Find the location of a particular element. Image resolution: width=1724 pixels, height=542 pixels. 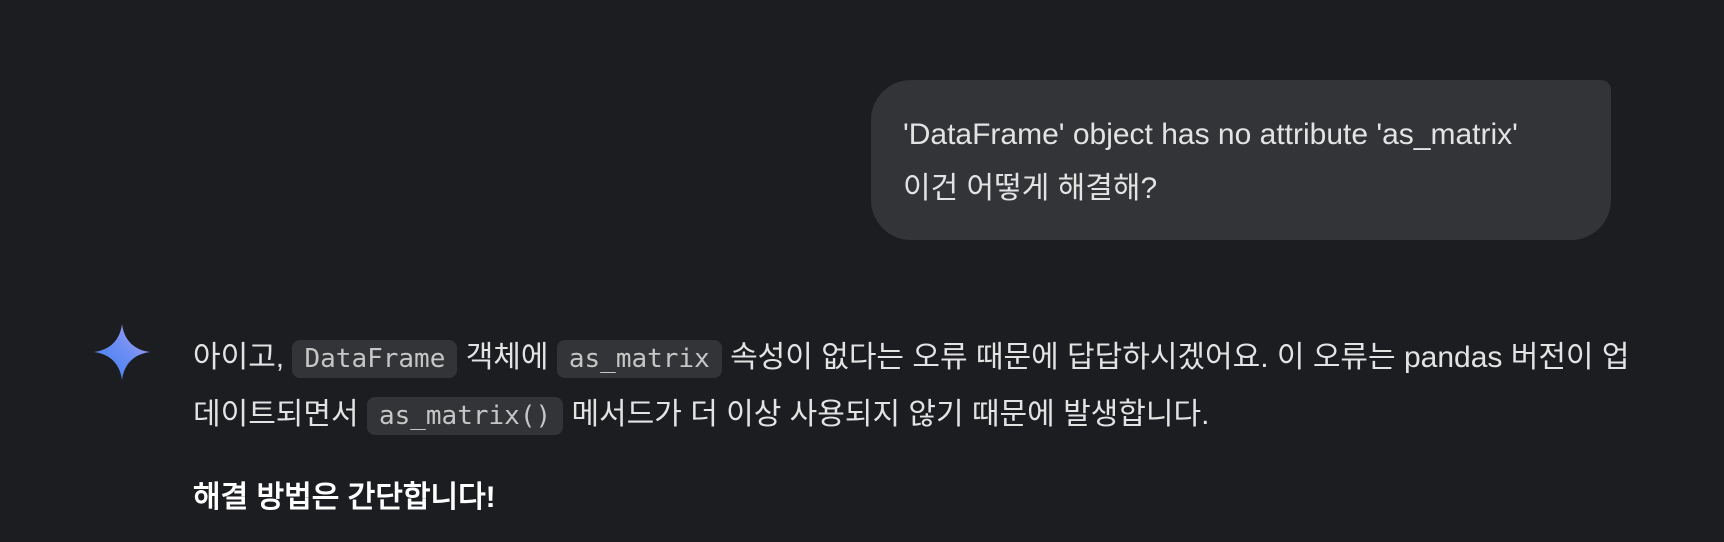

gemini-sparkle-icon is located at coordinates (122, 352).